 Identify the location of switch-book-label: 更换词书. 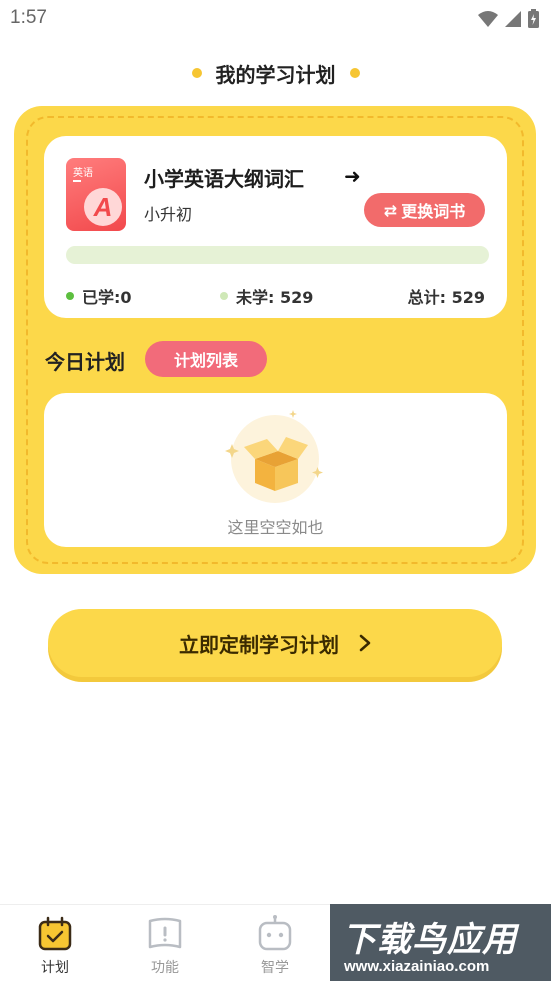
(433, 211).